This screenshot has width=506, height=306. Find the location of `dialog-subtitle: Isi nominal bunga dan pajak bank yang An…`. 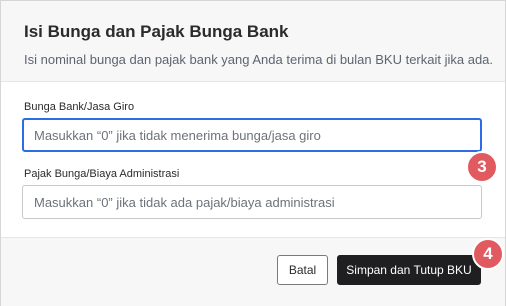

dialog-subtitle: Isi nominal bunga dan pajak bank yang An… is located at coordinates (259, 59).